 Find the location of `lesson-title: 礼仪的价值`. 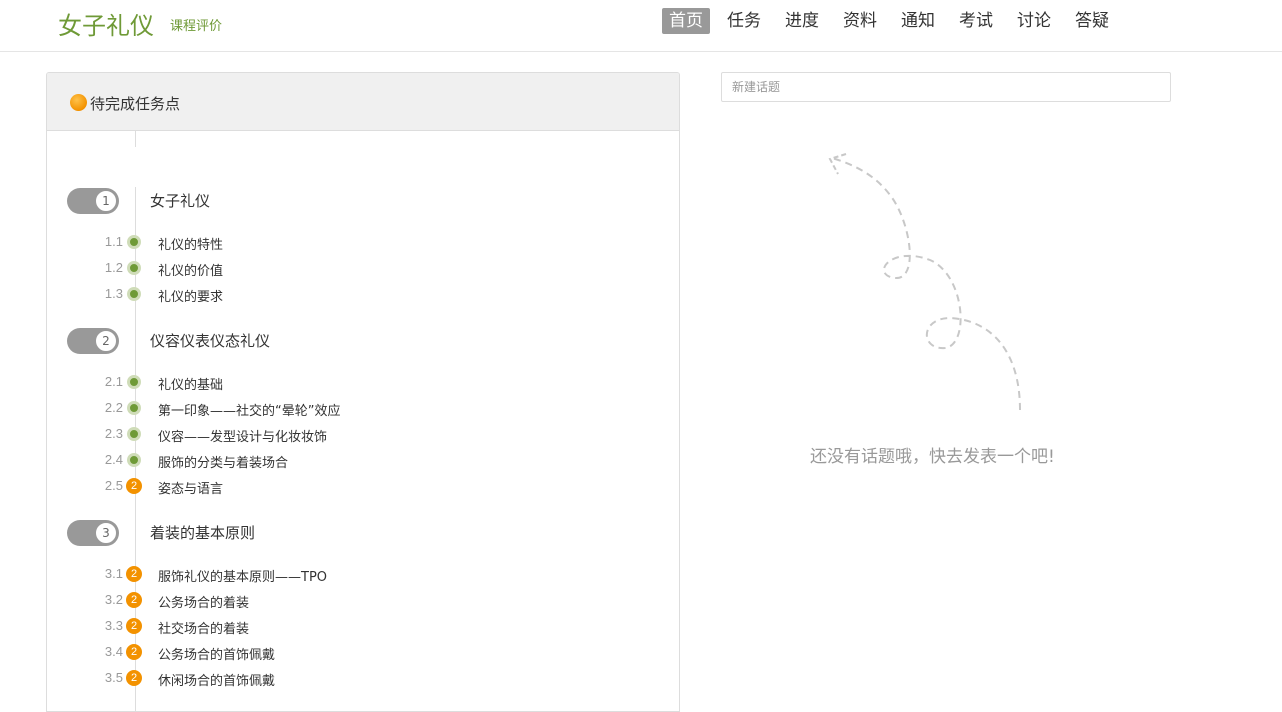

lesson-title: 礼仪的价值 is located at coordinates (190, 269).